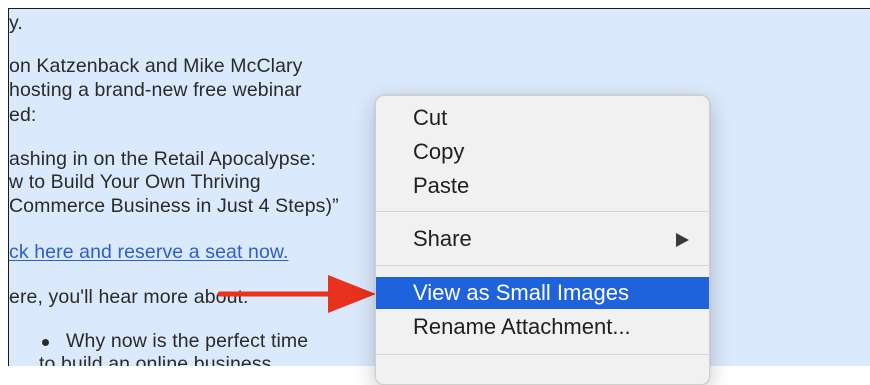  What do you see at coordinates (149, 252) in the screenshot?
I see `reserve-seat-link: ck here and reserve a seat now.` at bounding box center [149, 252].